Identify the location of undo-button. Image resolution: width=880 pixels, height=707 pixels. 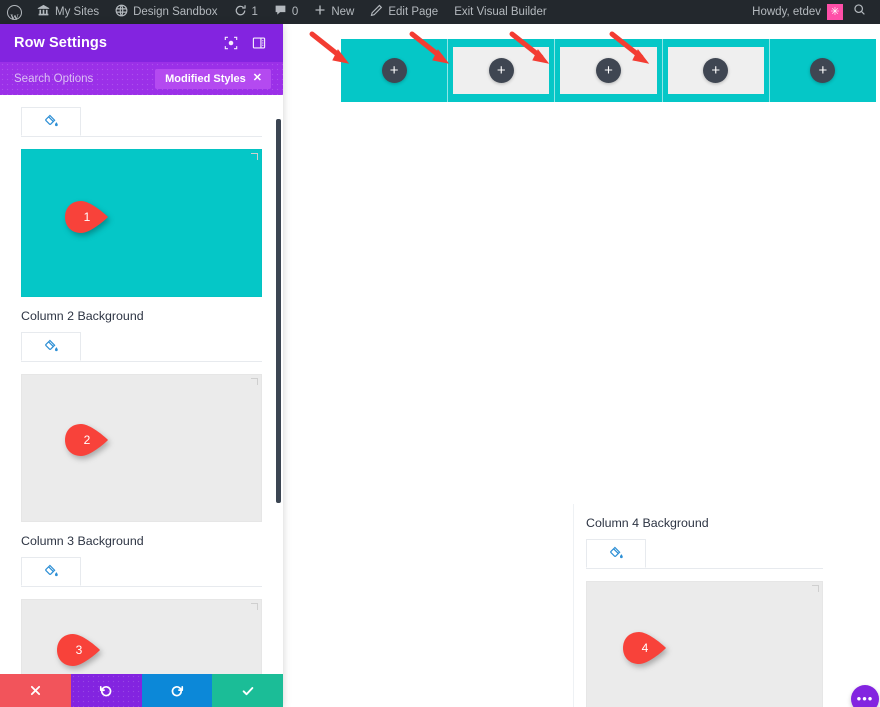
(106, 690).